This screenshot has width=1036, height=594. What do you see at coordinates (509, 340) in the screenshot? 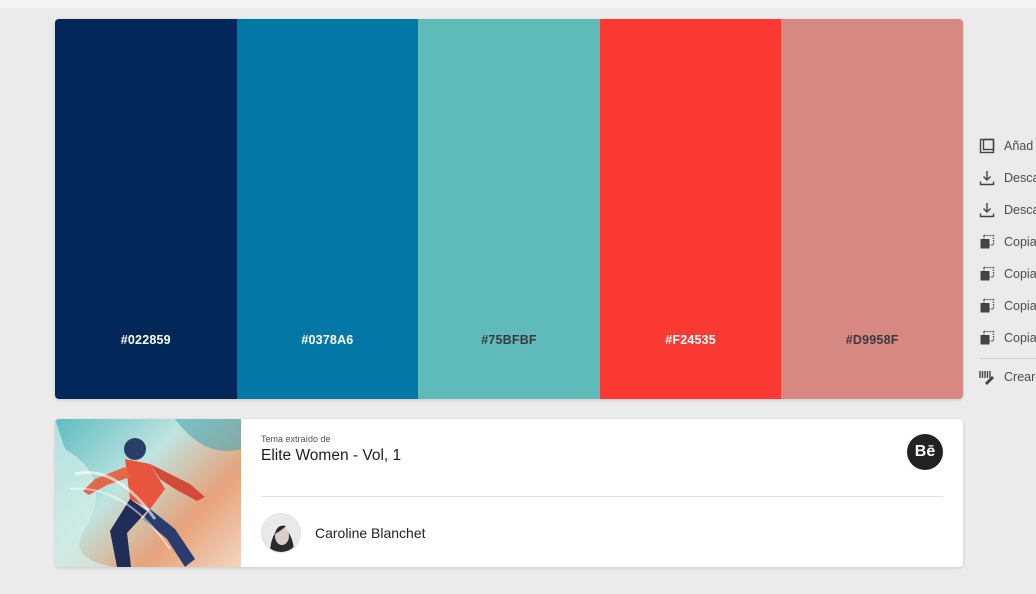
I see `swatch-hex-label: #75BFBF` at bounding box center [509, 340].